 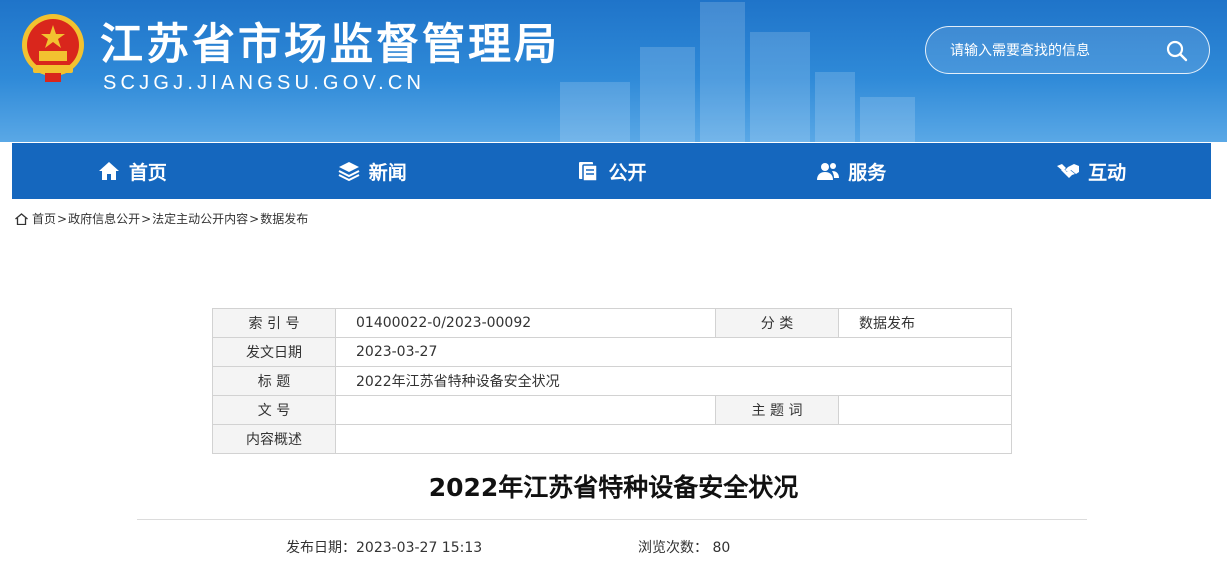 I want to click on main-nav: 首页 新闻 公开 服务 互动, so click(x=611, y=171).